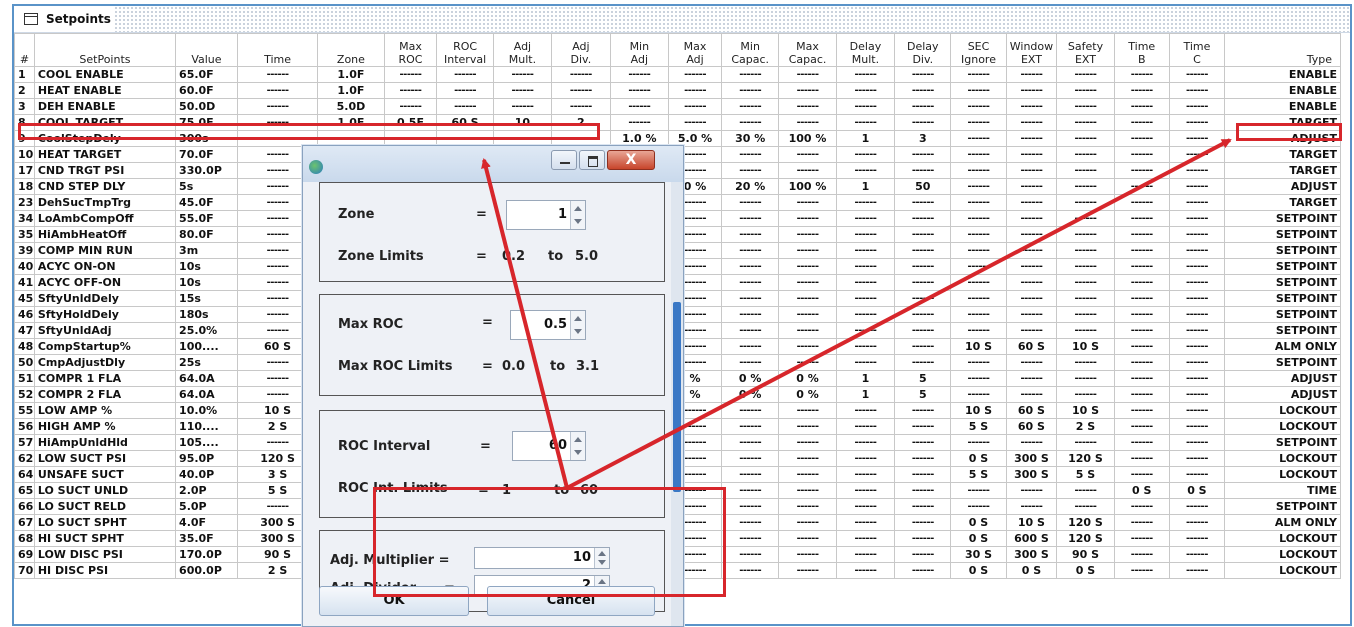 The height and width of the screenshot is (627, 1354). Describe the element at coordinates (206, 506) in the screenshot. I see `table-cell: 5.0P` at that location.